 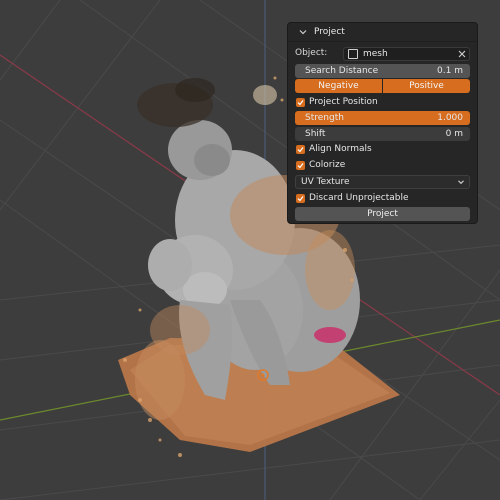 I want to click on discard-unprojectable-checkbox: Discard Unprojectable, so click(x=352, y=198).